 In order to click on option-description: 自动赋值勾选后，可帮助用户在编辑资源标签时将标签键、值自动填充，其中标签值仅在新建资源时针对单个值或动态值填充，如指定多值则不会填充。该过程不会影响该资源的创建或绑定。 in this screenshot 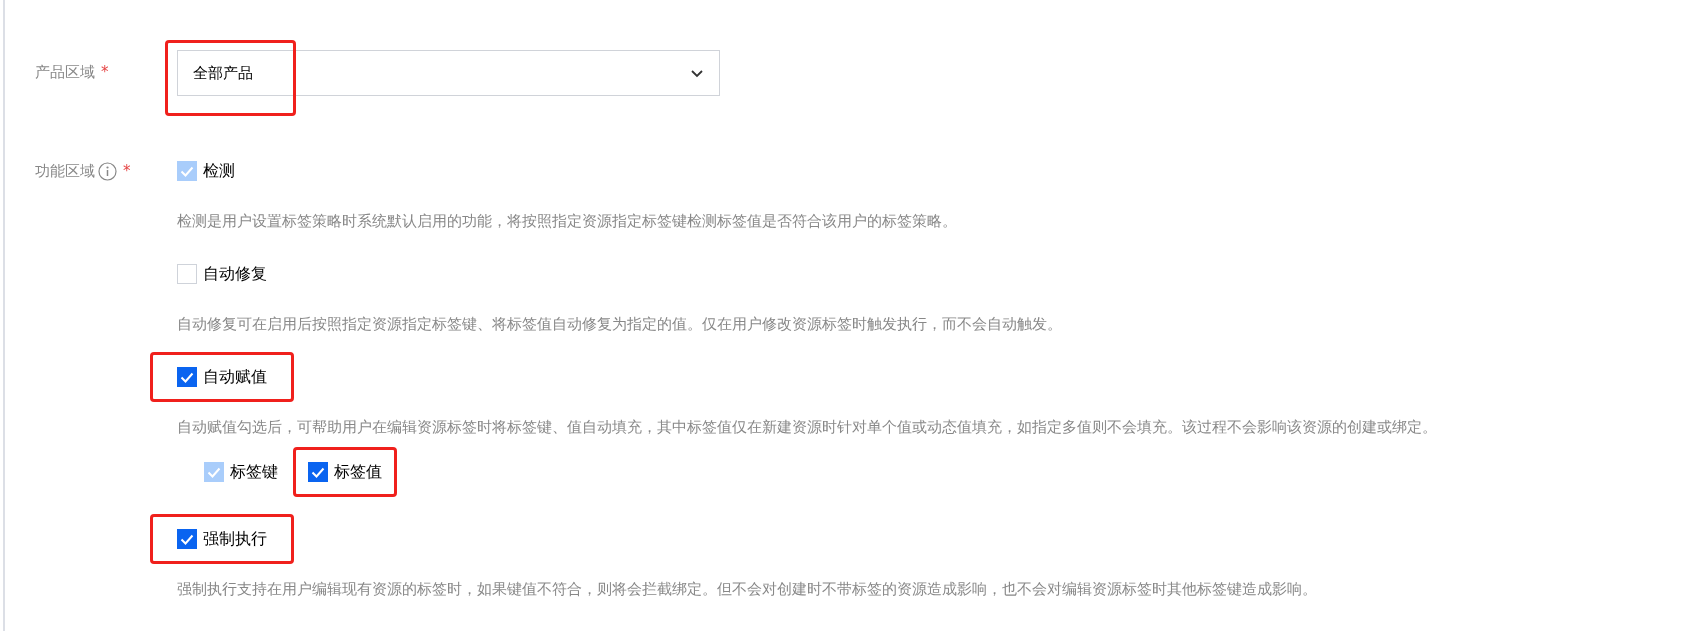, I will do `click(807, 427)`.